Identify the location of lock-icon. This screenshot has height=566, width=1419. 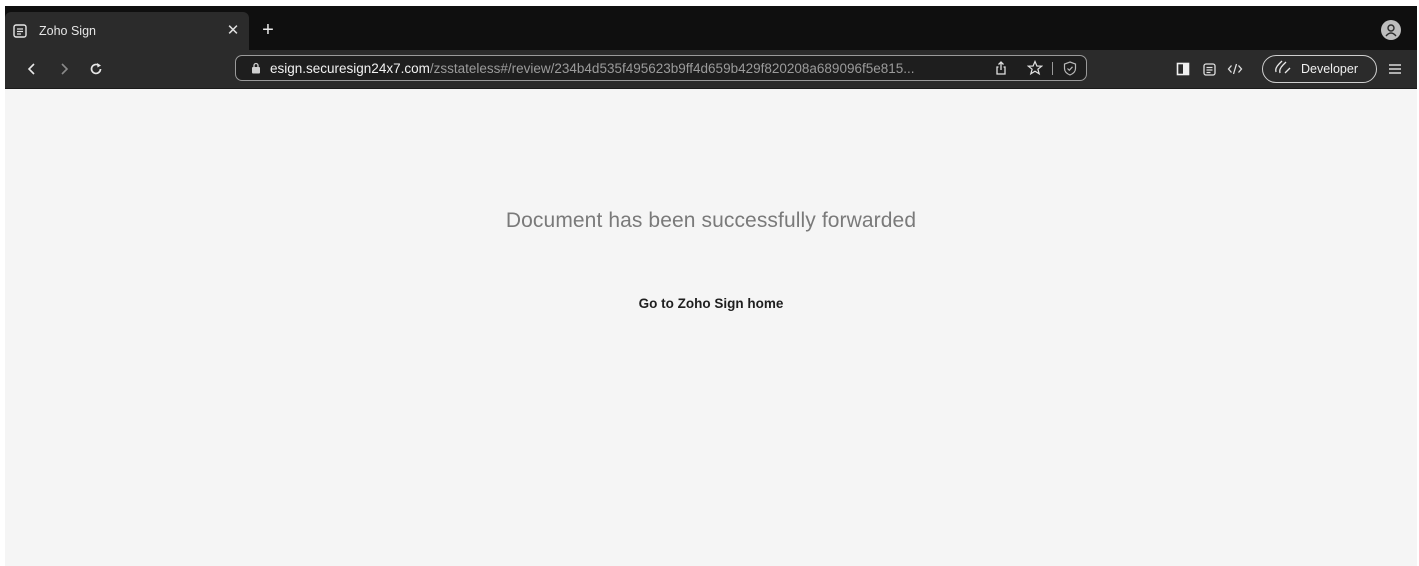
(256, 68).